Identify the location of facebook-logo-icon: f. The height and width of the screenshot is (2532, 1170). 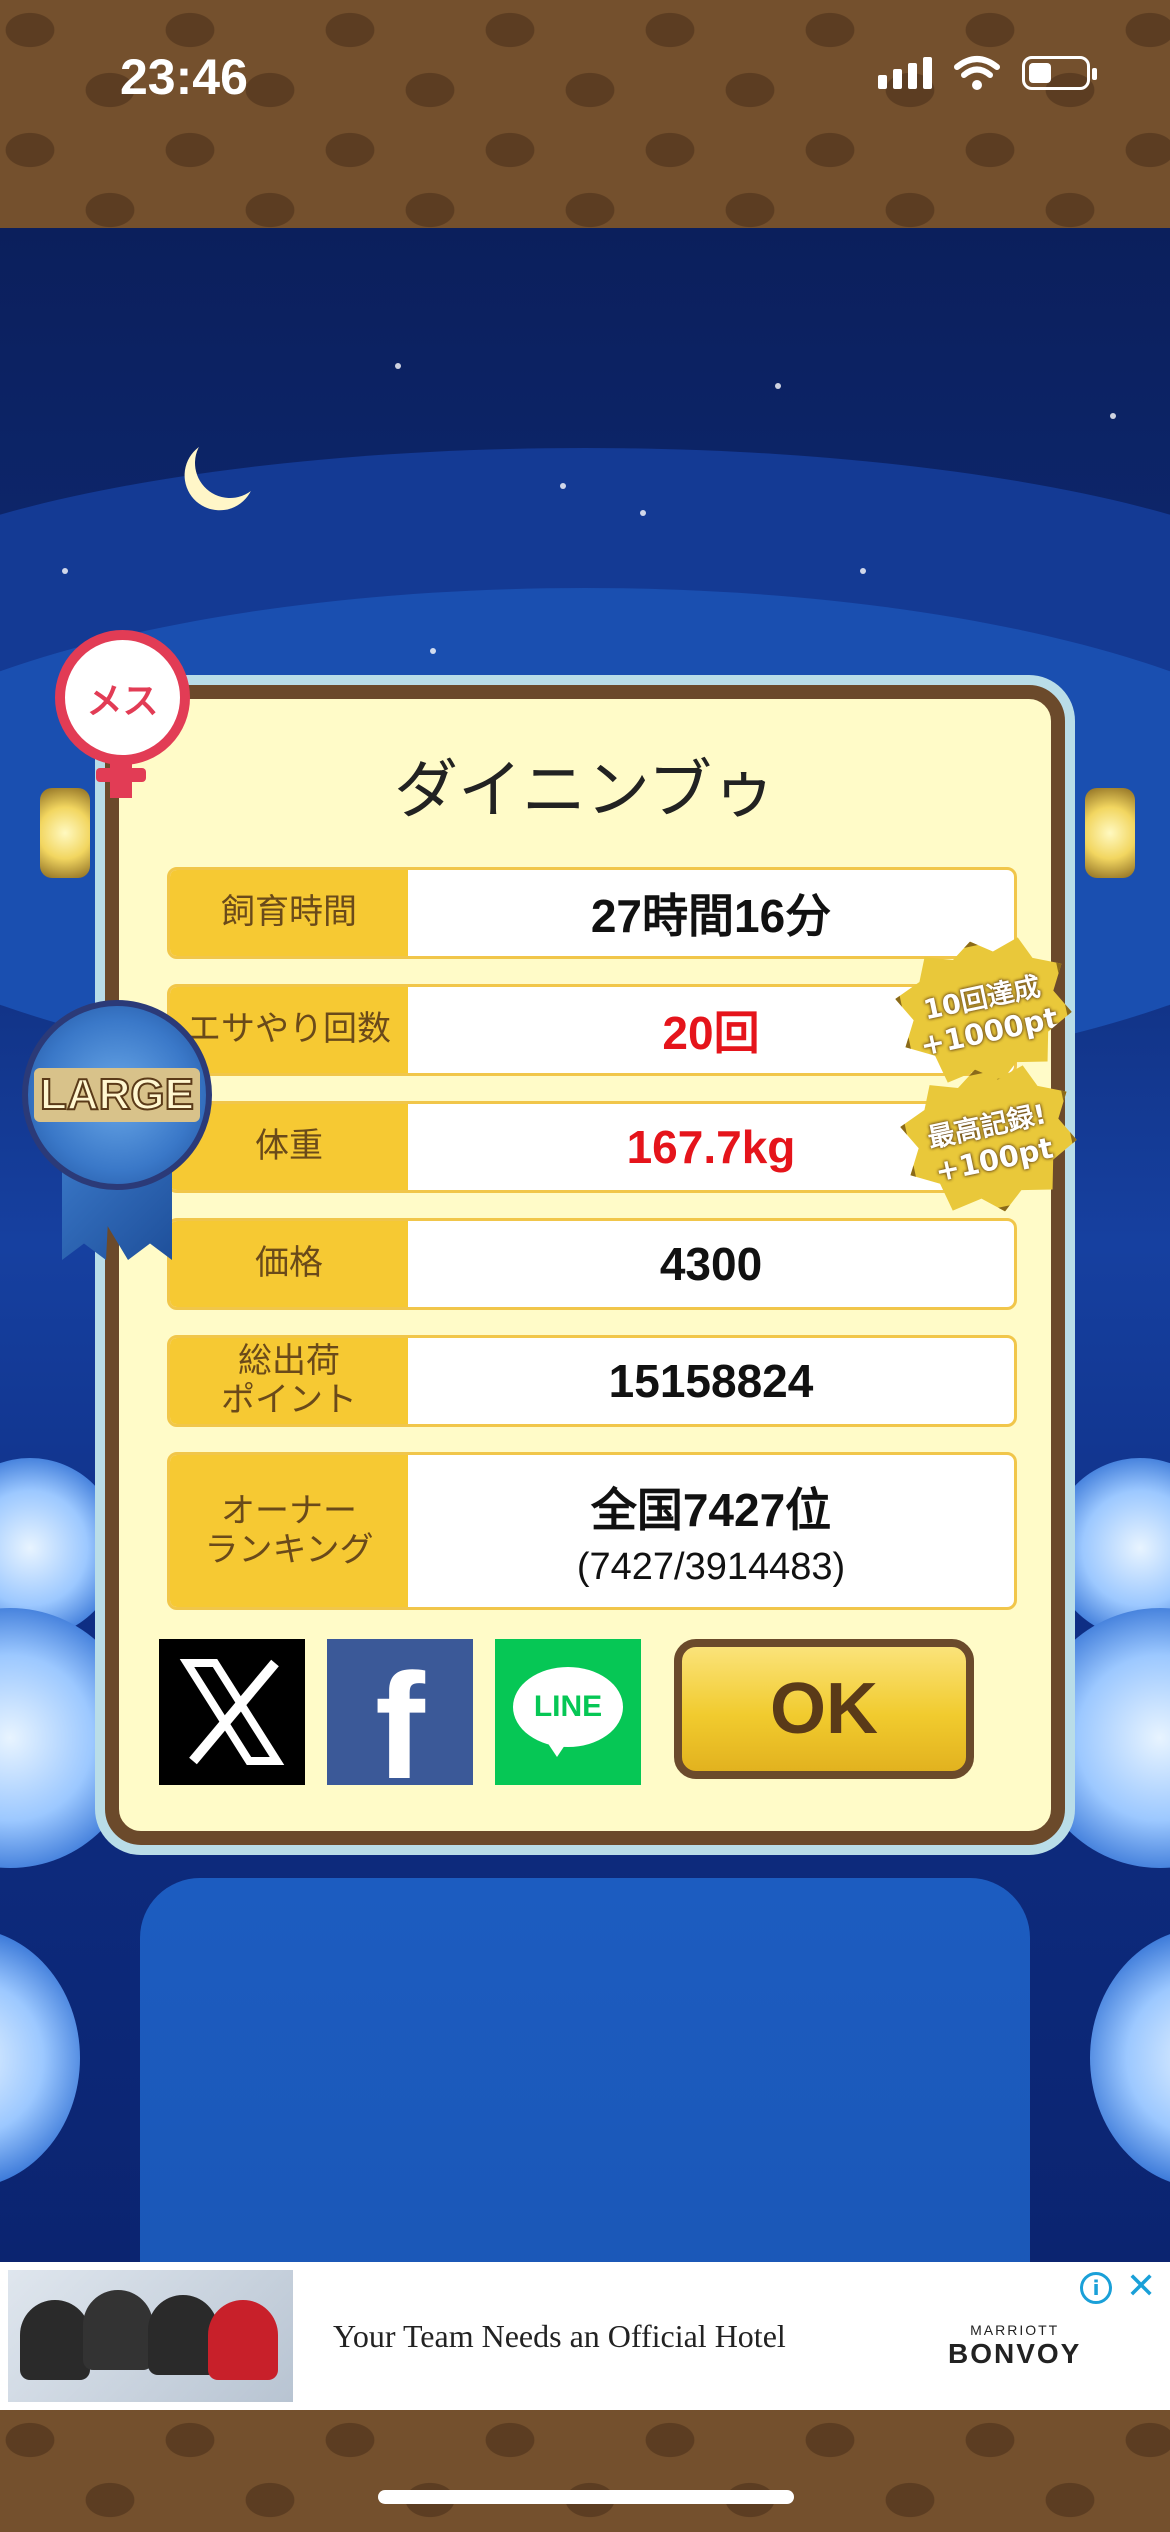
(400, 1726).